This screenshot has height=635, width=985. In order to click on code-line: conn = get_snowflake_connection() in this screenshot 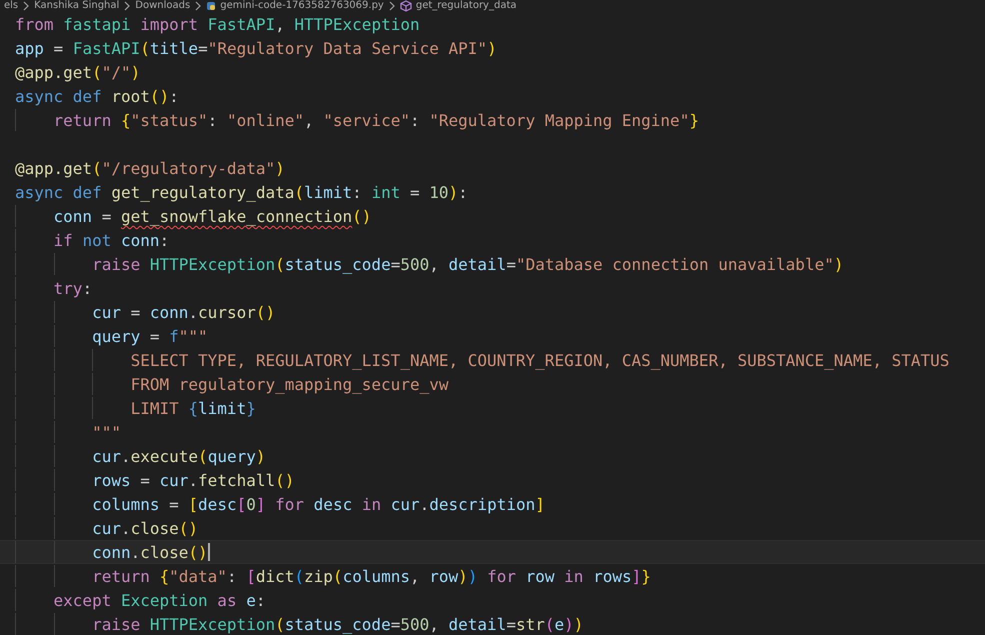, I will do `click(213, 216)`.